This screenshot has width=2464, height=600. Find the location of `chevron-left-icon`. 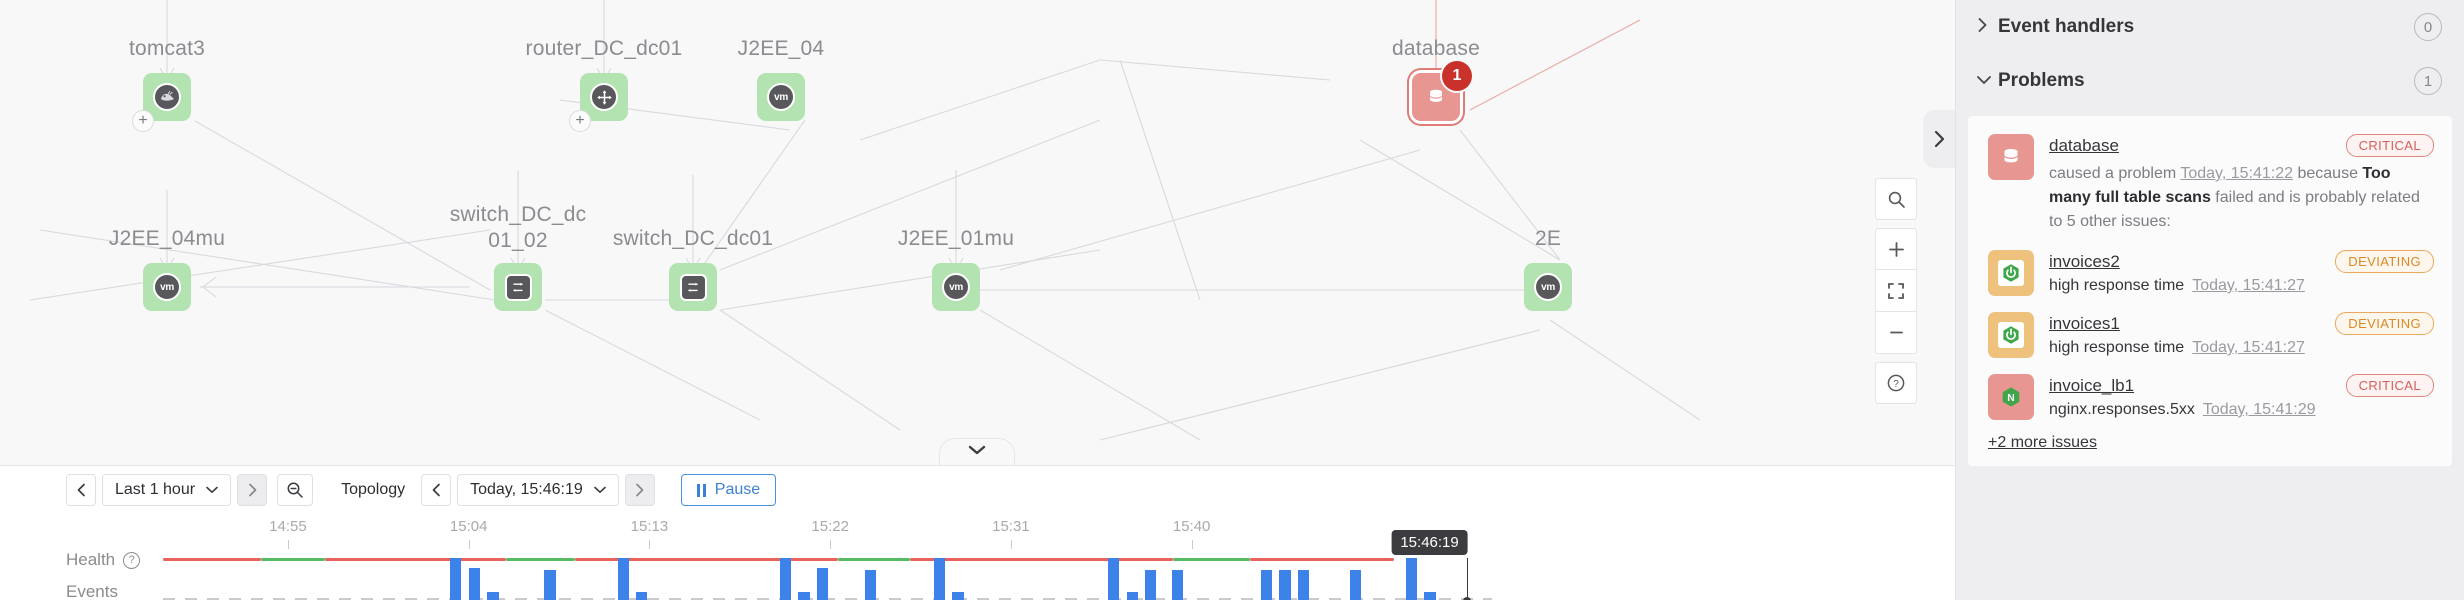

chevron-left-icon is located at coordinates (436, 490).